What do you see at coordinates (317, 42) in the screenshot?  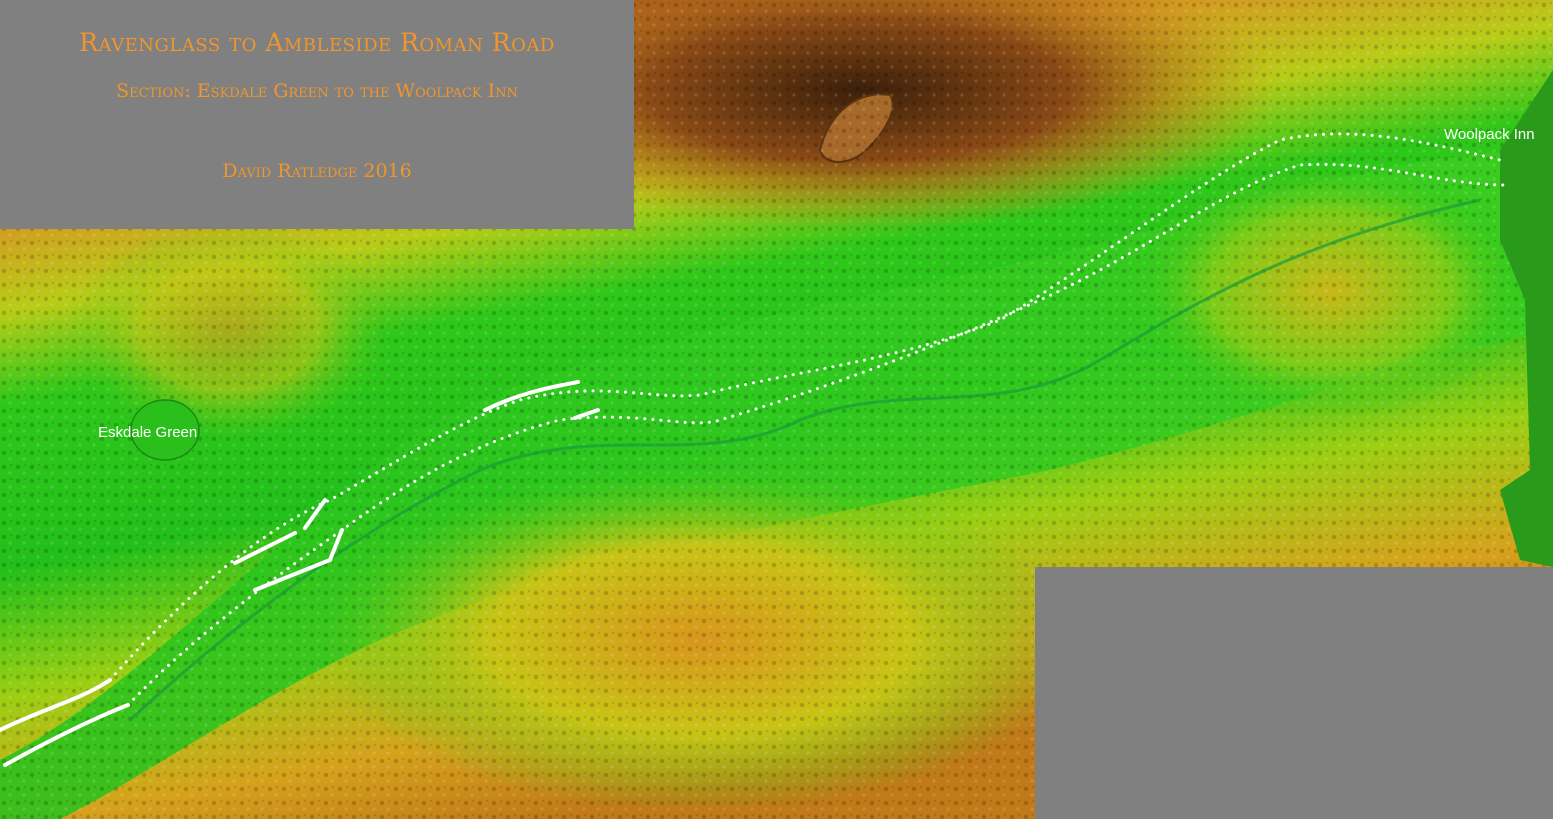 I see `map-title: Ravenglass to Ambleside Roman Road` at bounding box center [317, 42].